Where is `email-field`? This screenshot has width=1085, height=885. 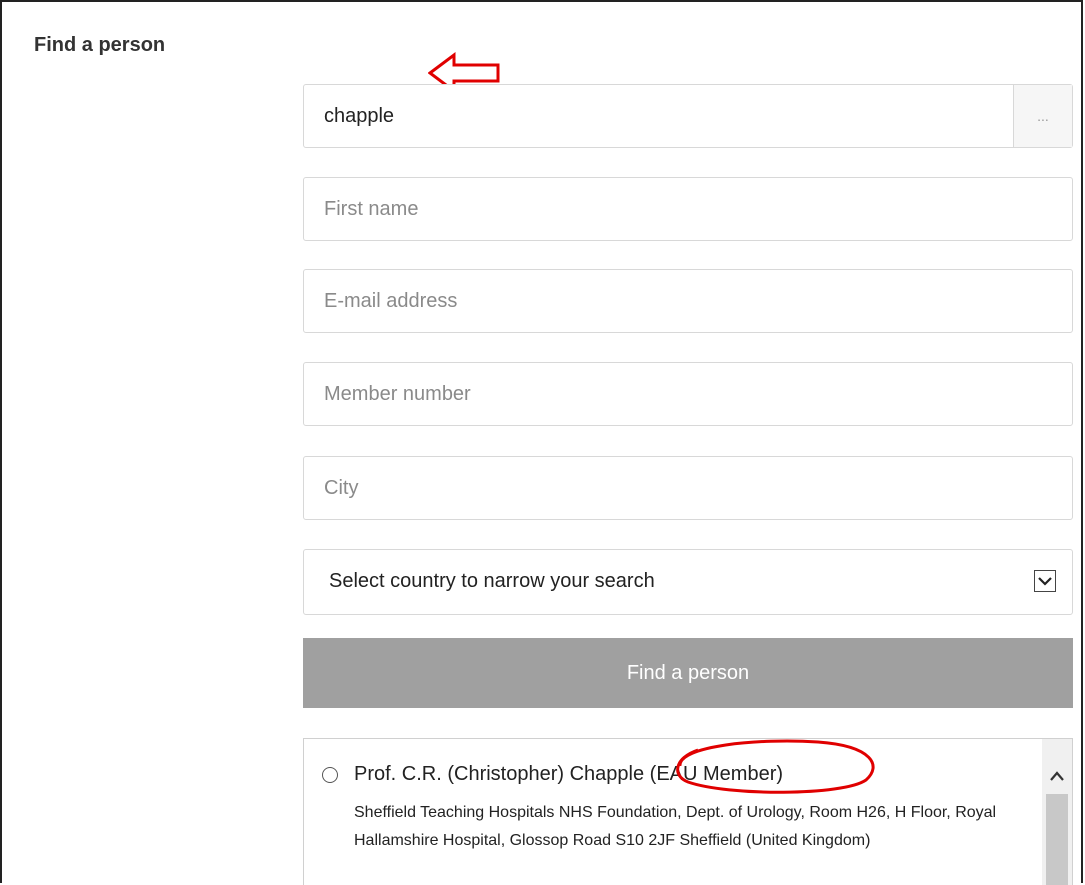
email-field is located at coordinates (688, 301).